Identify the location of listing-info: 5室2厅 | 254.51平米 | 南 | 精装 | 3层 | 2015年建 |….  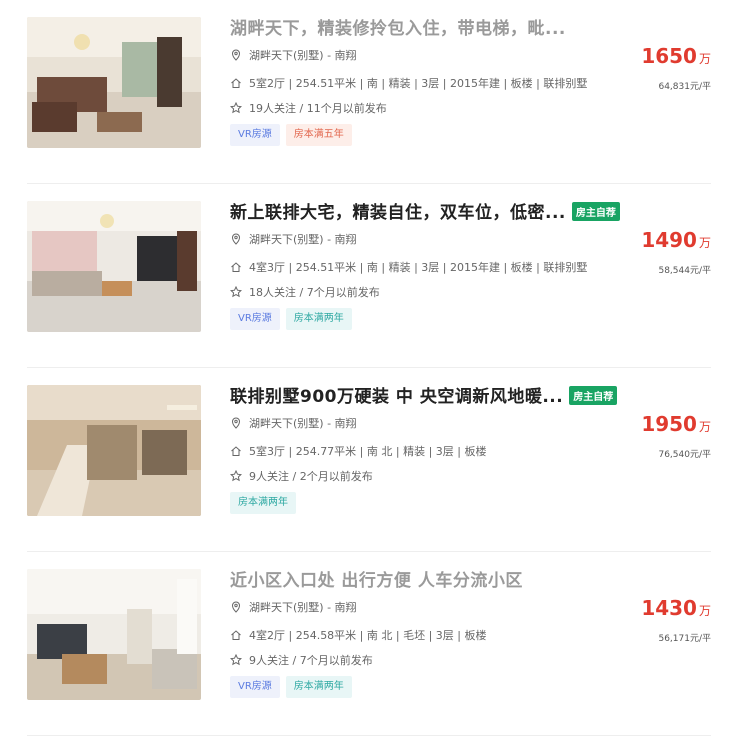
(408, 83).